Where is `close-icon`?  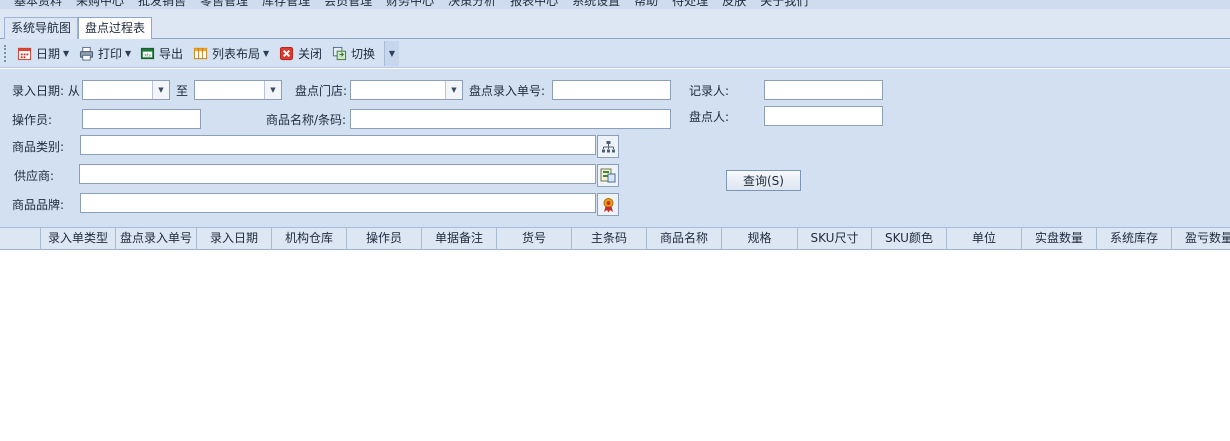
close-icon is located at coordinates (286, 53).